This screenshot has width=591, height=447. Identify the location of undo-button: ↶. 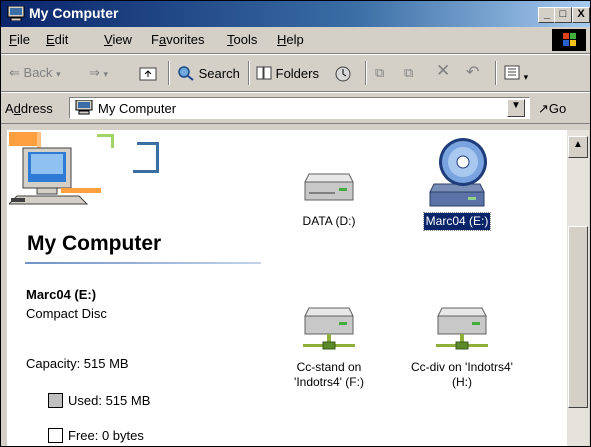
(472, 72).